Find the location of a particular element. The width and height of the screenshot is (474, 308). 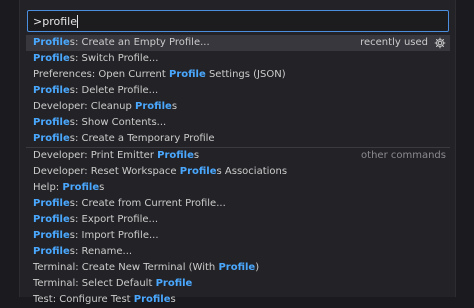

command-text: s Associations is located at coordinates (252, 171).